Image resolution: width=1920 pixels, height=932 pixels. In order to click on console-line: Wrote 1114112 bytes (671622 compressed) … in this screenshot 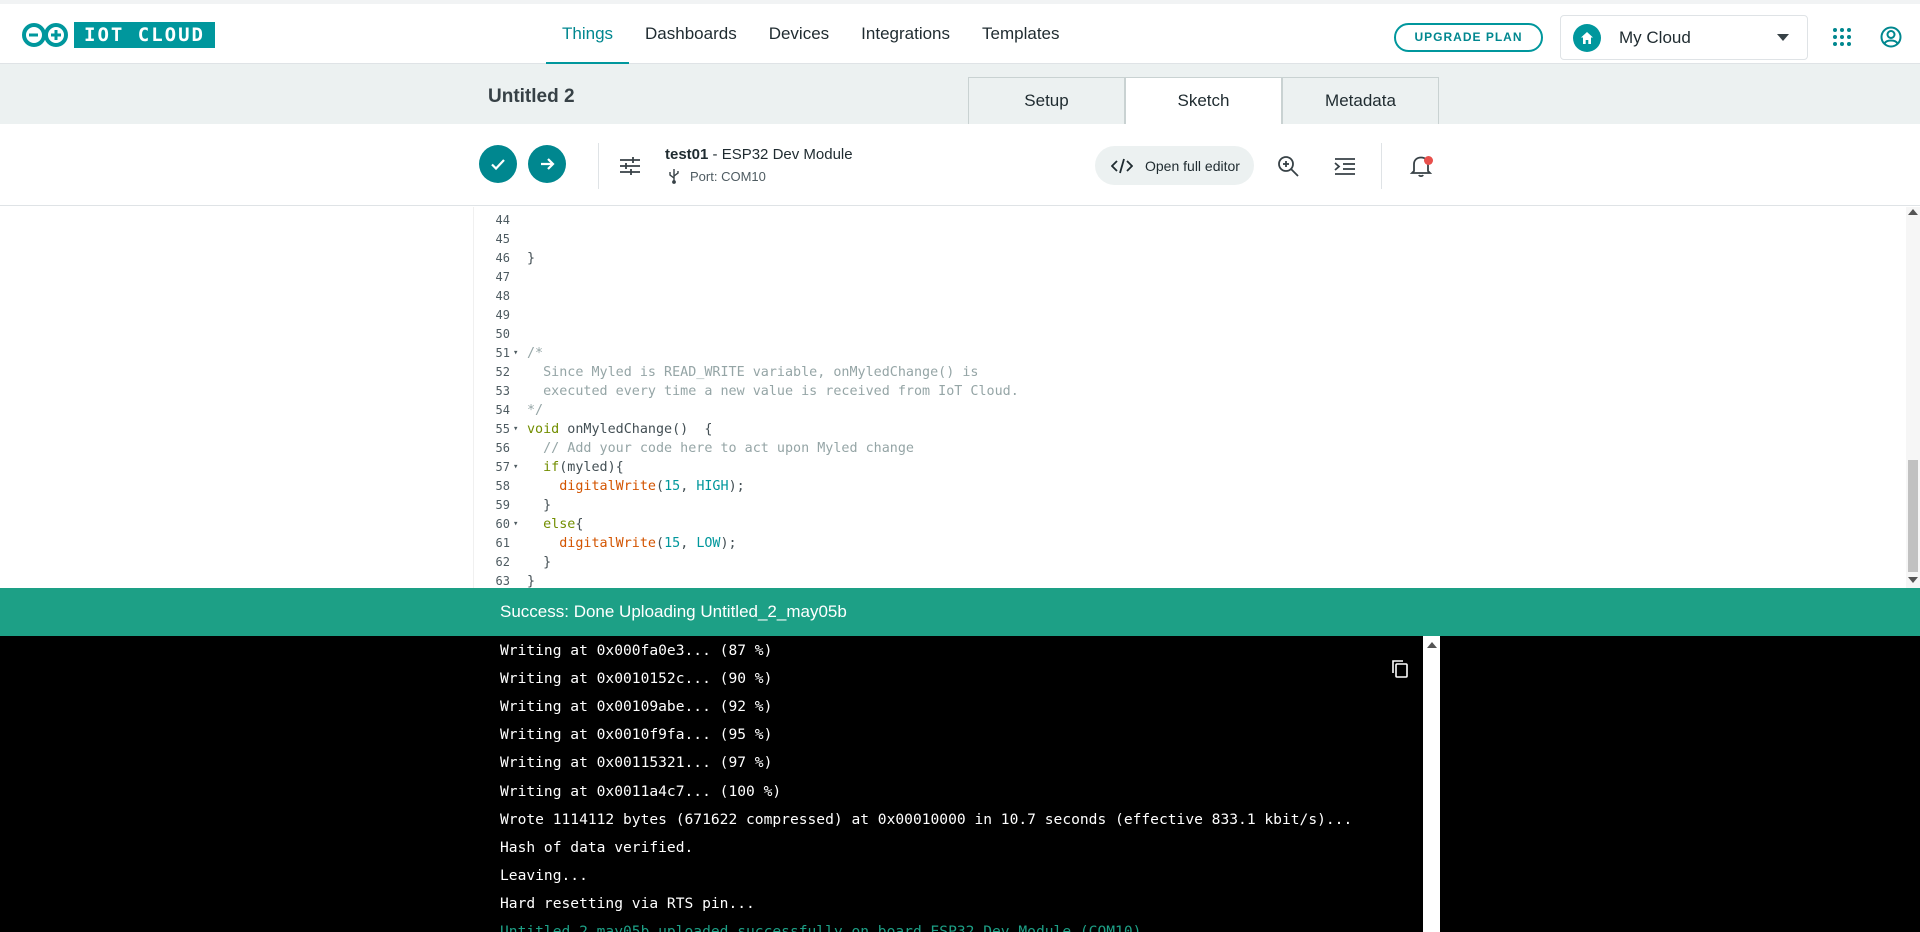, I will do `click(926, 819)`.